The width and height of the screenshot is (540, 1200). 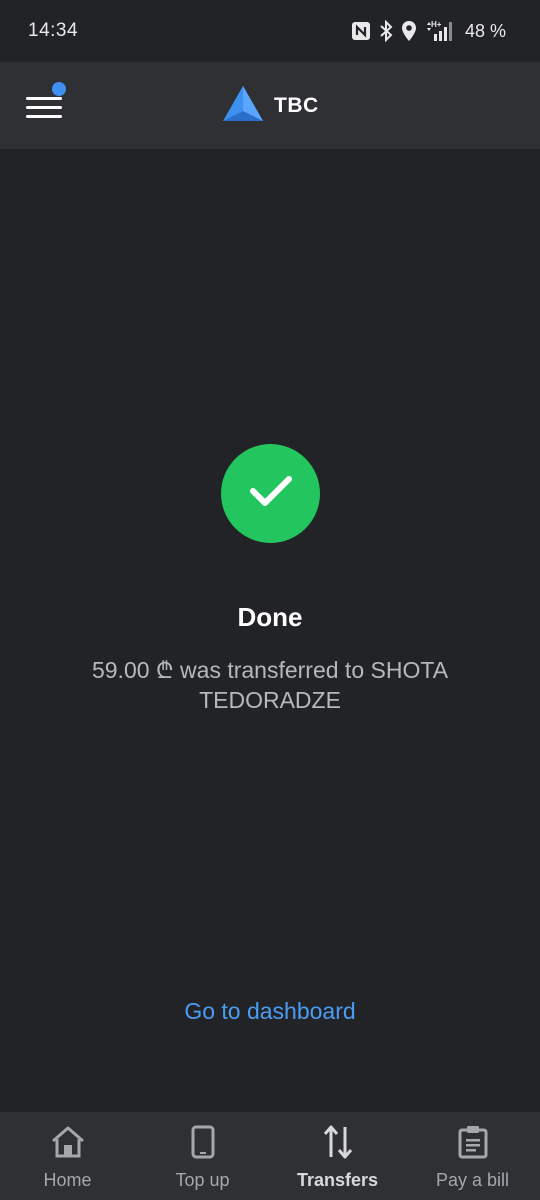 What do you see at coordinates (270, 1011) in the screenshot?
I see `go-to-dashboard-link: Go to dashboard` at bounding box center [270, 1011].